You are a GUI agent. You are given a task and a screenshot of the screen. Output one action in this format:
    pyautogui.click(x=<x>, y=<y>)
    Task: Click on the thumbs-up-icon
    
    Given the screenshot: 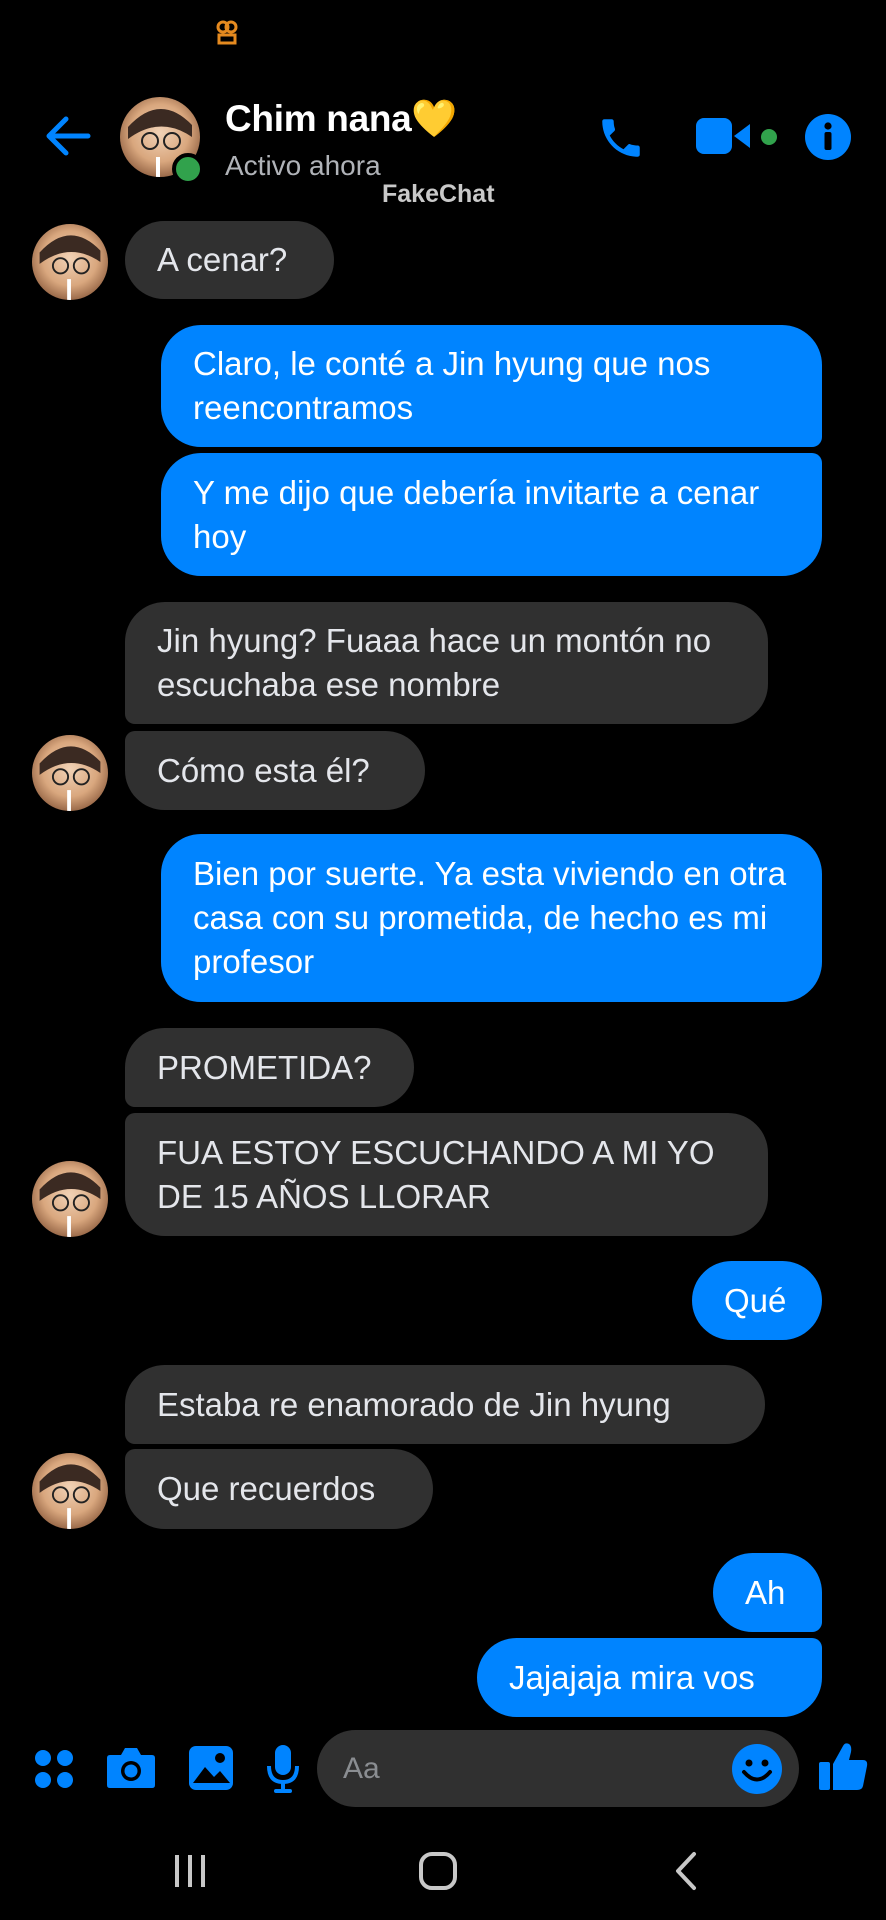 What is the action you would take?
    pyautogui.click(x=843, y=1766)
    